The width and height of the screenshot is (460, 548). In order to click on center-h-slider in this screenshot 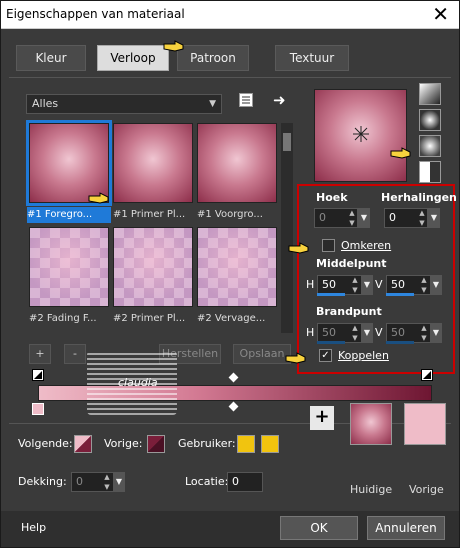, I will do `click(331, 294)`.